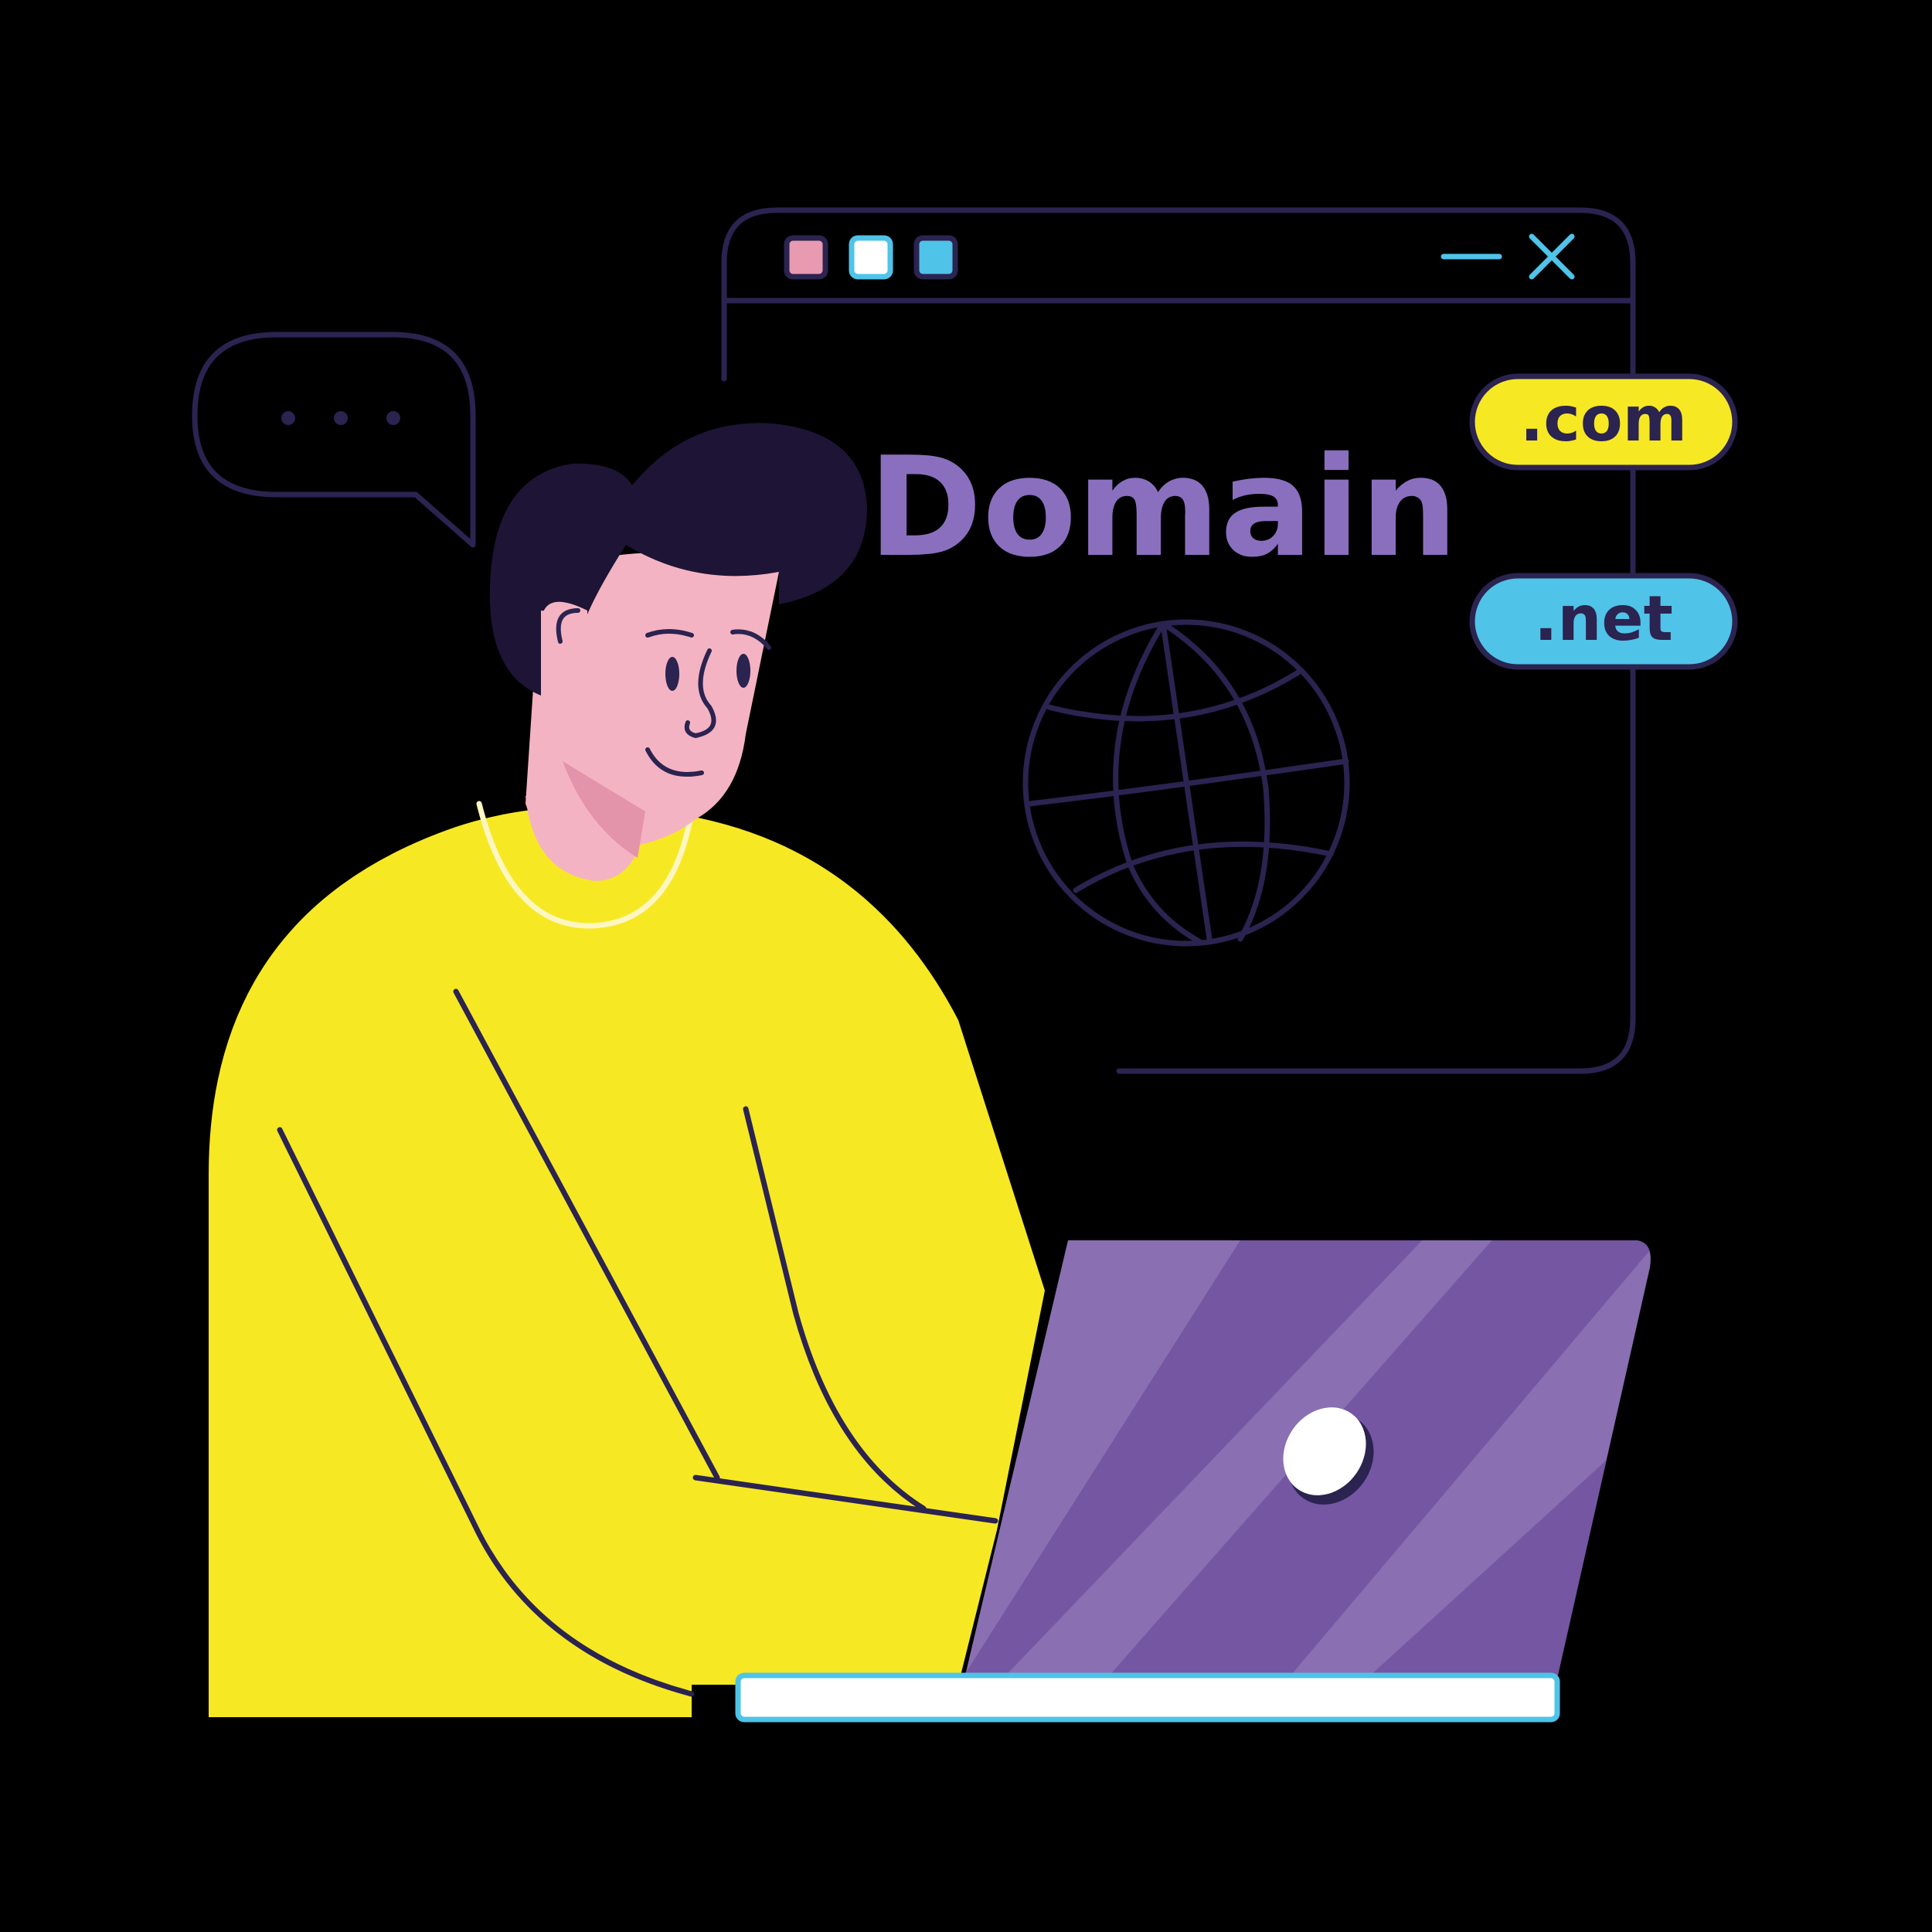 The image size is (1932, 1932). Describe the element at coordinates (1603, 419) in the screenshot. I see `domain-tag-com-label: .com` at that location.